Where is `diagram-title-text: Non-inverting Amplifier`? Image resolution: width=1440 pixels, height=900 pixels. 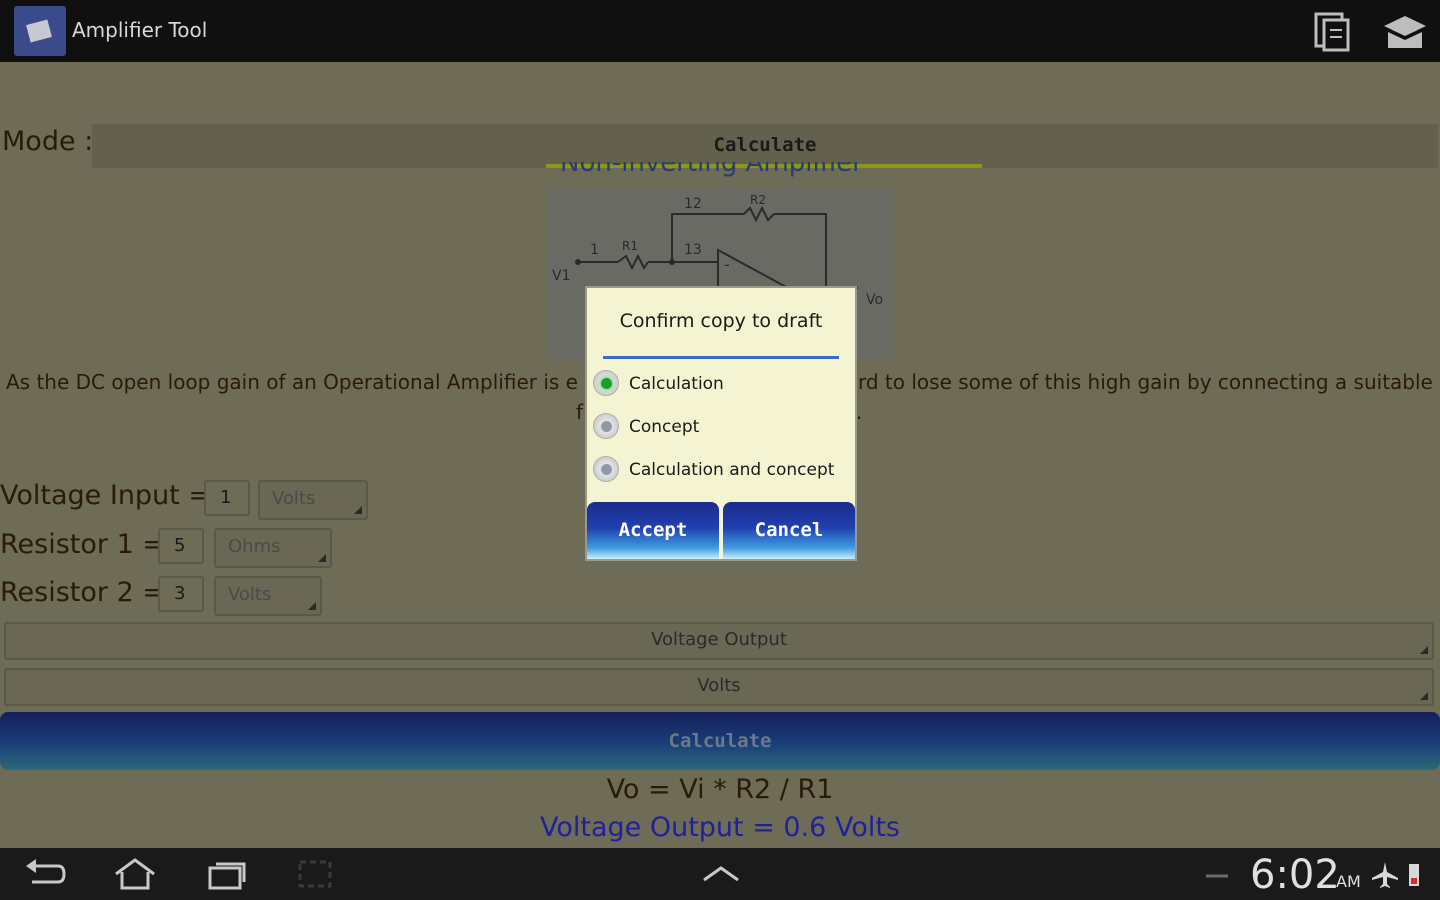 diagram-title-text: Non-inverting Amplifier is located at coordinates (711, 170).